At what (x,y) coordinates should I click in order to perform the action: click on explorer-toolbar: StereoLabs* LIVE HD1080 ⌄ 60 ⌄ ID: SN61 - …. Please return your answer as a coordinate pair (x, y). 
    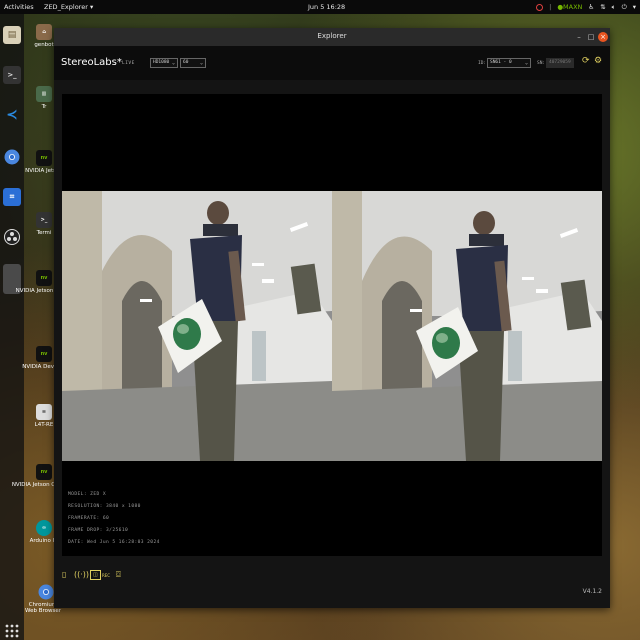
    Looking at the image, I should click on (332, 63).